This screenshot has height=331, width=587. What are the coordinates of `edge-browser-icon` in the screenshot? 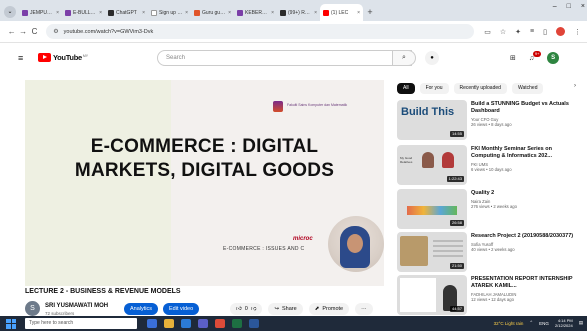 It's located at (186, 323).